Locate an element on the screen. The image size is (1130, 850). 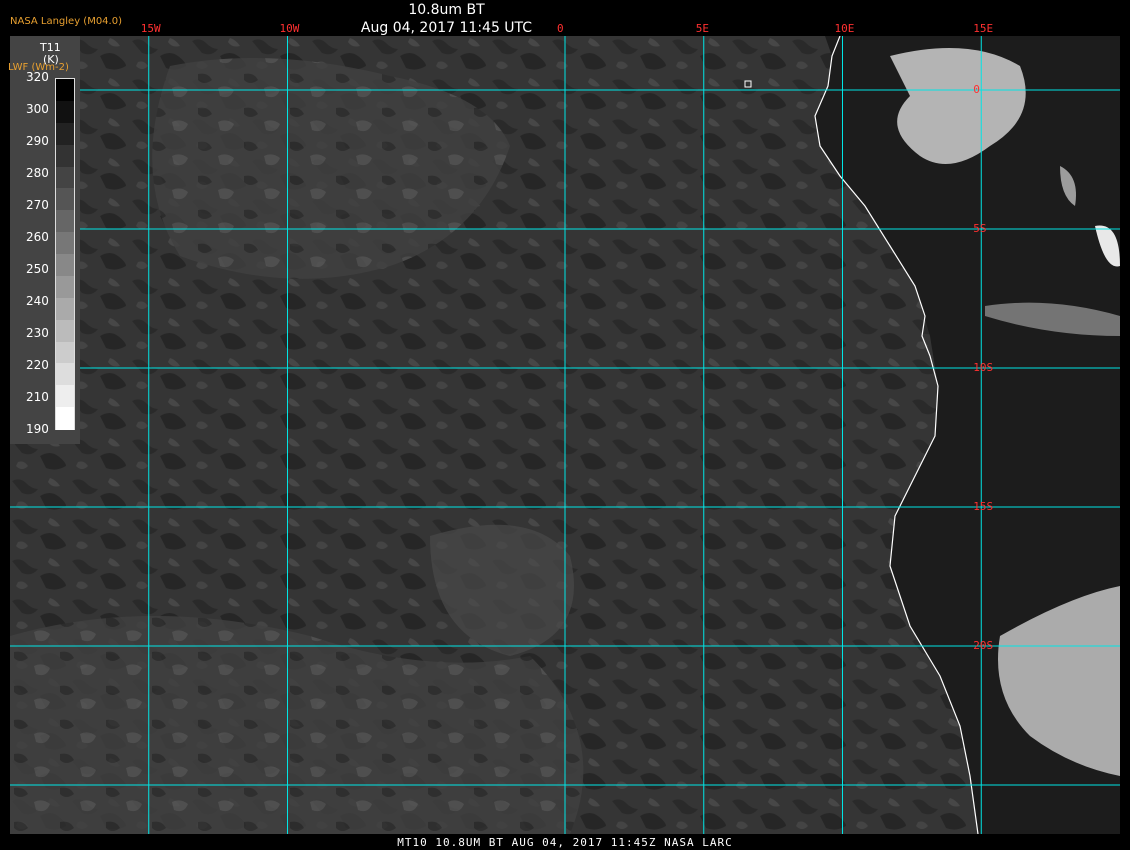
image-title: 10.8um BT is located at coordinates (446, 10).